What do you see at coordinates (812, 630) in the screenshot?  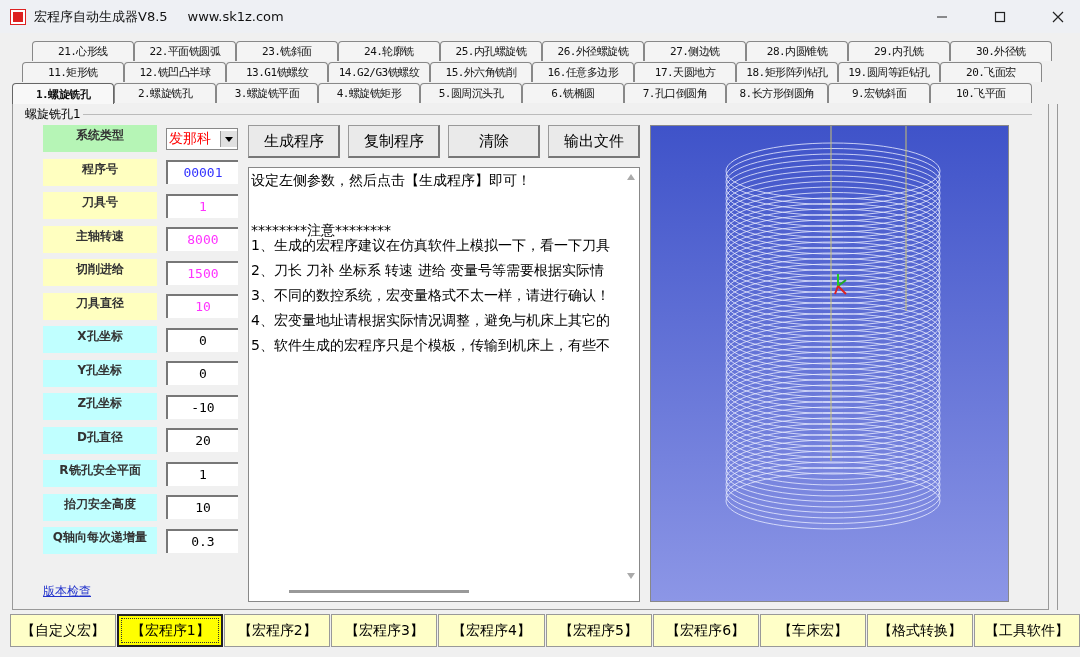 I see `module-button: 【车床宏】` at bounding box center [812, 630].